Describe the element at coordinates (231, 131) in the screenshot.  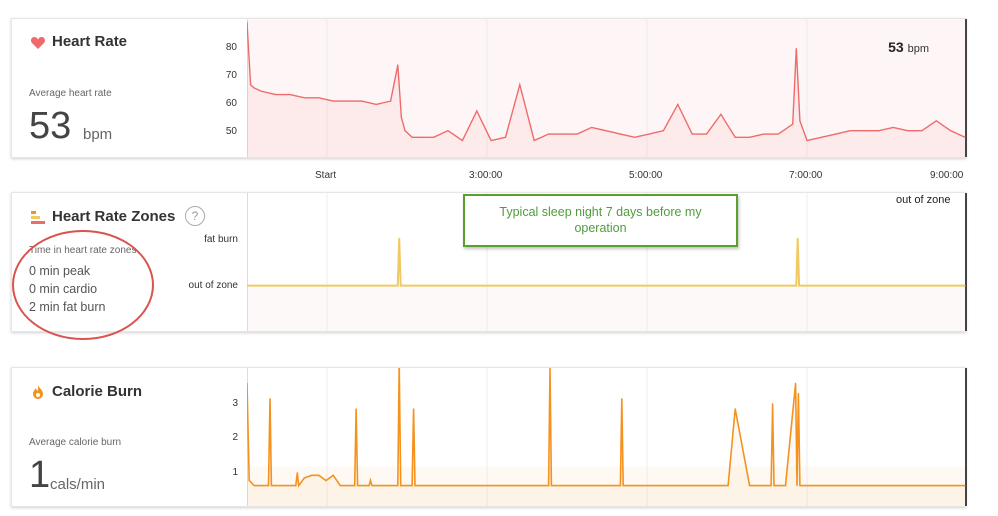
I see `y-tick: 50` at that location.